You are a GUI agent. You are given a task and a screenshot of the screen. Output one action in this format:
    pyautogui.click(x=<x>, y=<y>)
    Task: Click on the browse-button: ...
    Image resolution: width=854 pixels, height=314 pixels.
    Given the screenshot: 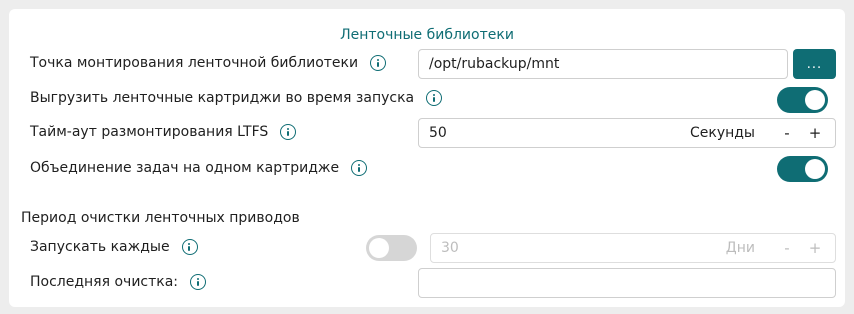 What is the action you would take?
    pyautogui.click(x=814, y=64)
    